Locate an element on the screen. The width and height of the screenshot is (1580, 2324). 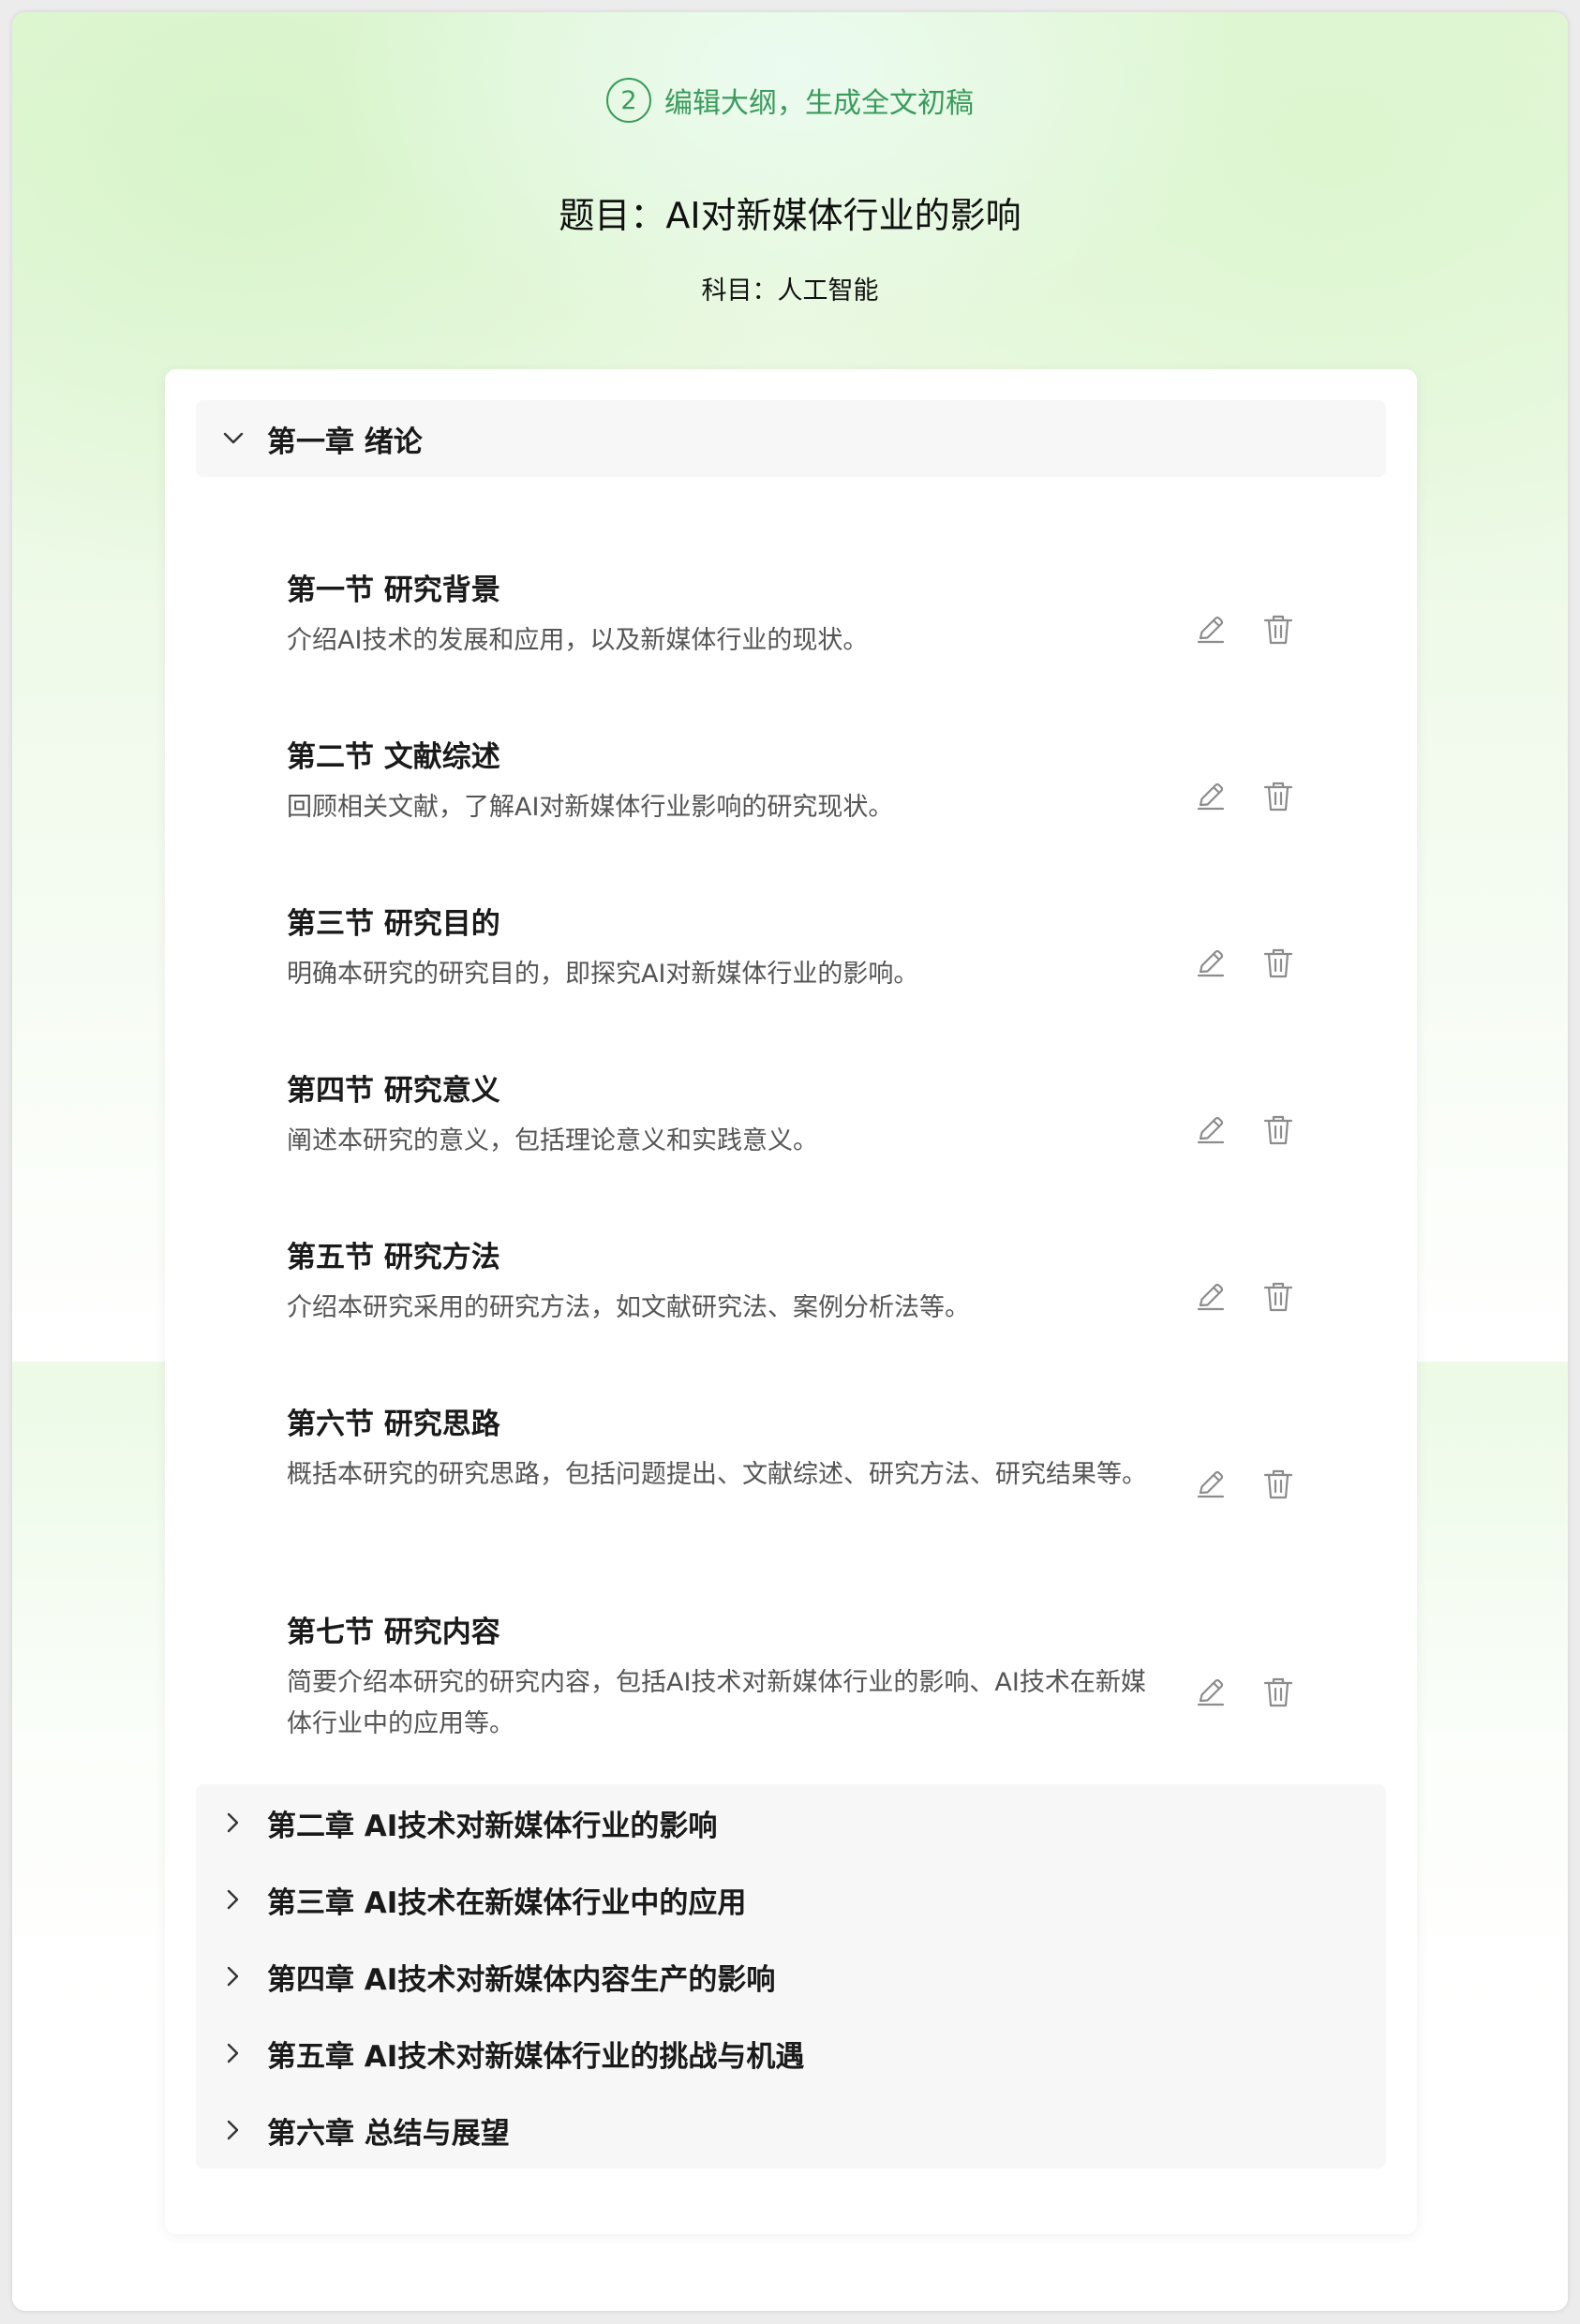
step-indicator: 2 编辑大纲，生成全文初稿 is located at coordinates (790, 100).